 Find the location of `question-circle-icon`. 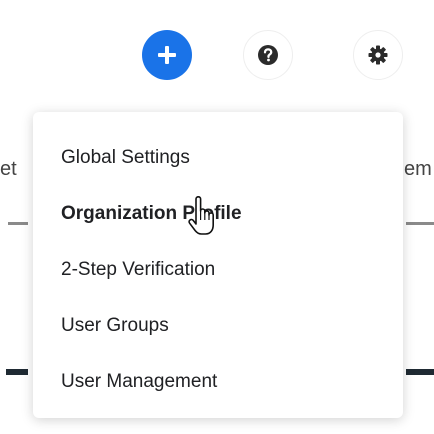

question-circle-icon is located at coordinates (268, 55).